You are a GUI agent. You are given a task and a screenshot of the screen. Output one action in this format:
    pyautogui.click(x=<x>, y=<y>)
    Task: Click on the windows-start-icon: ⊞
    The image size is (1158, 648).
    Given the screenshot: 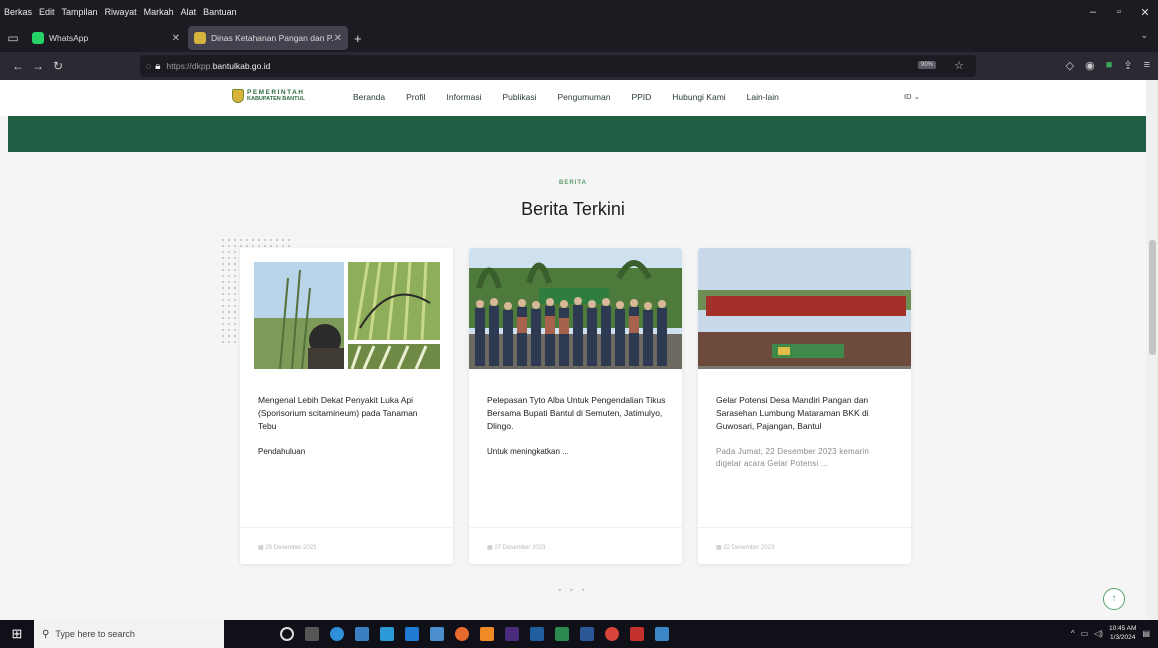 What is the action you would take?
    pyautogui.click(x=17, y=634)
    